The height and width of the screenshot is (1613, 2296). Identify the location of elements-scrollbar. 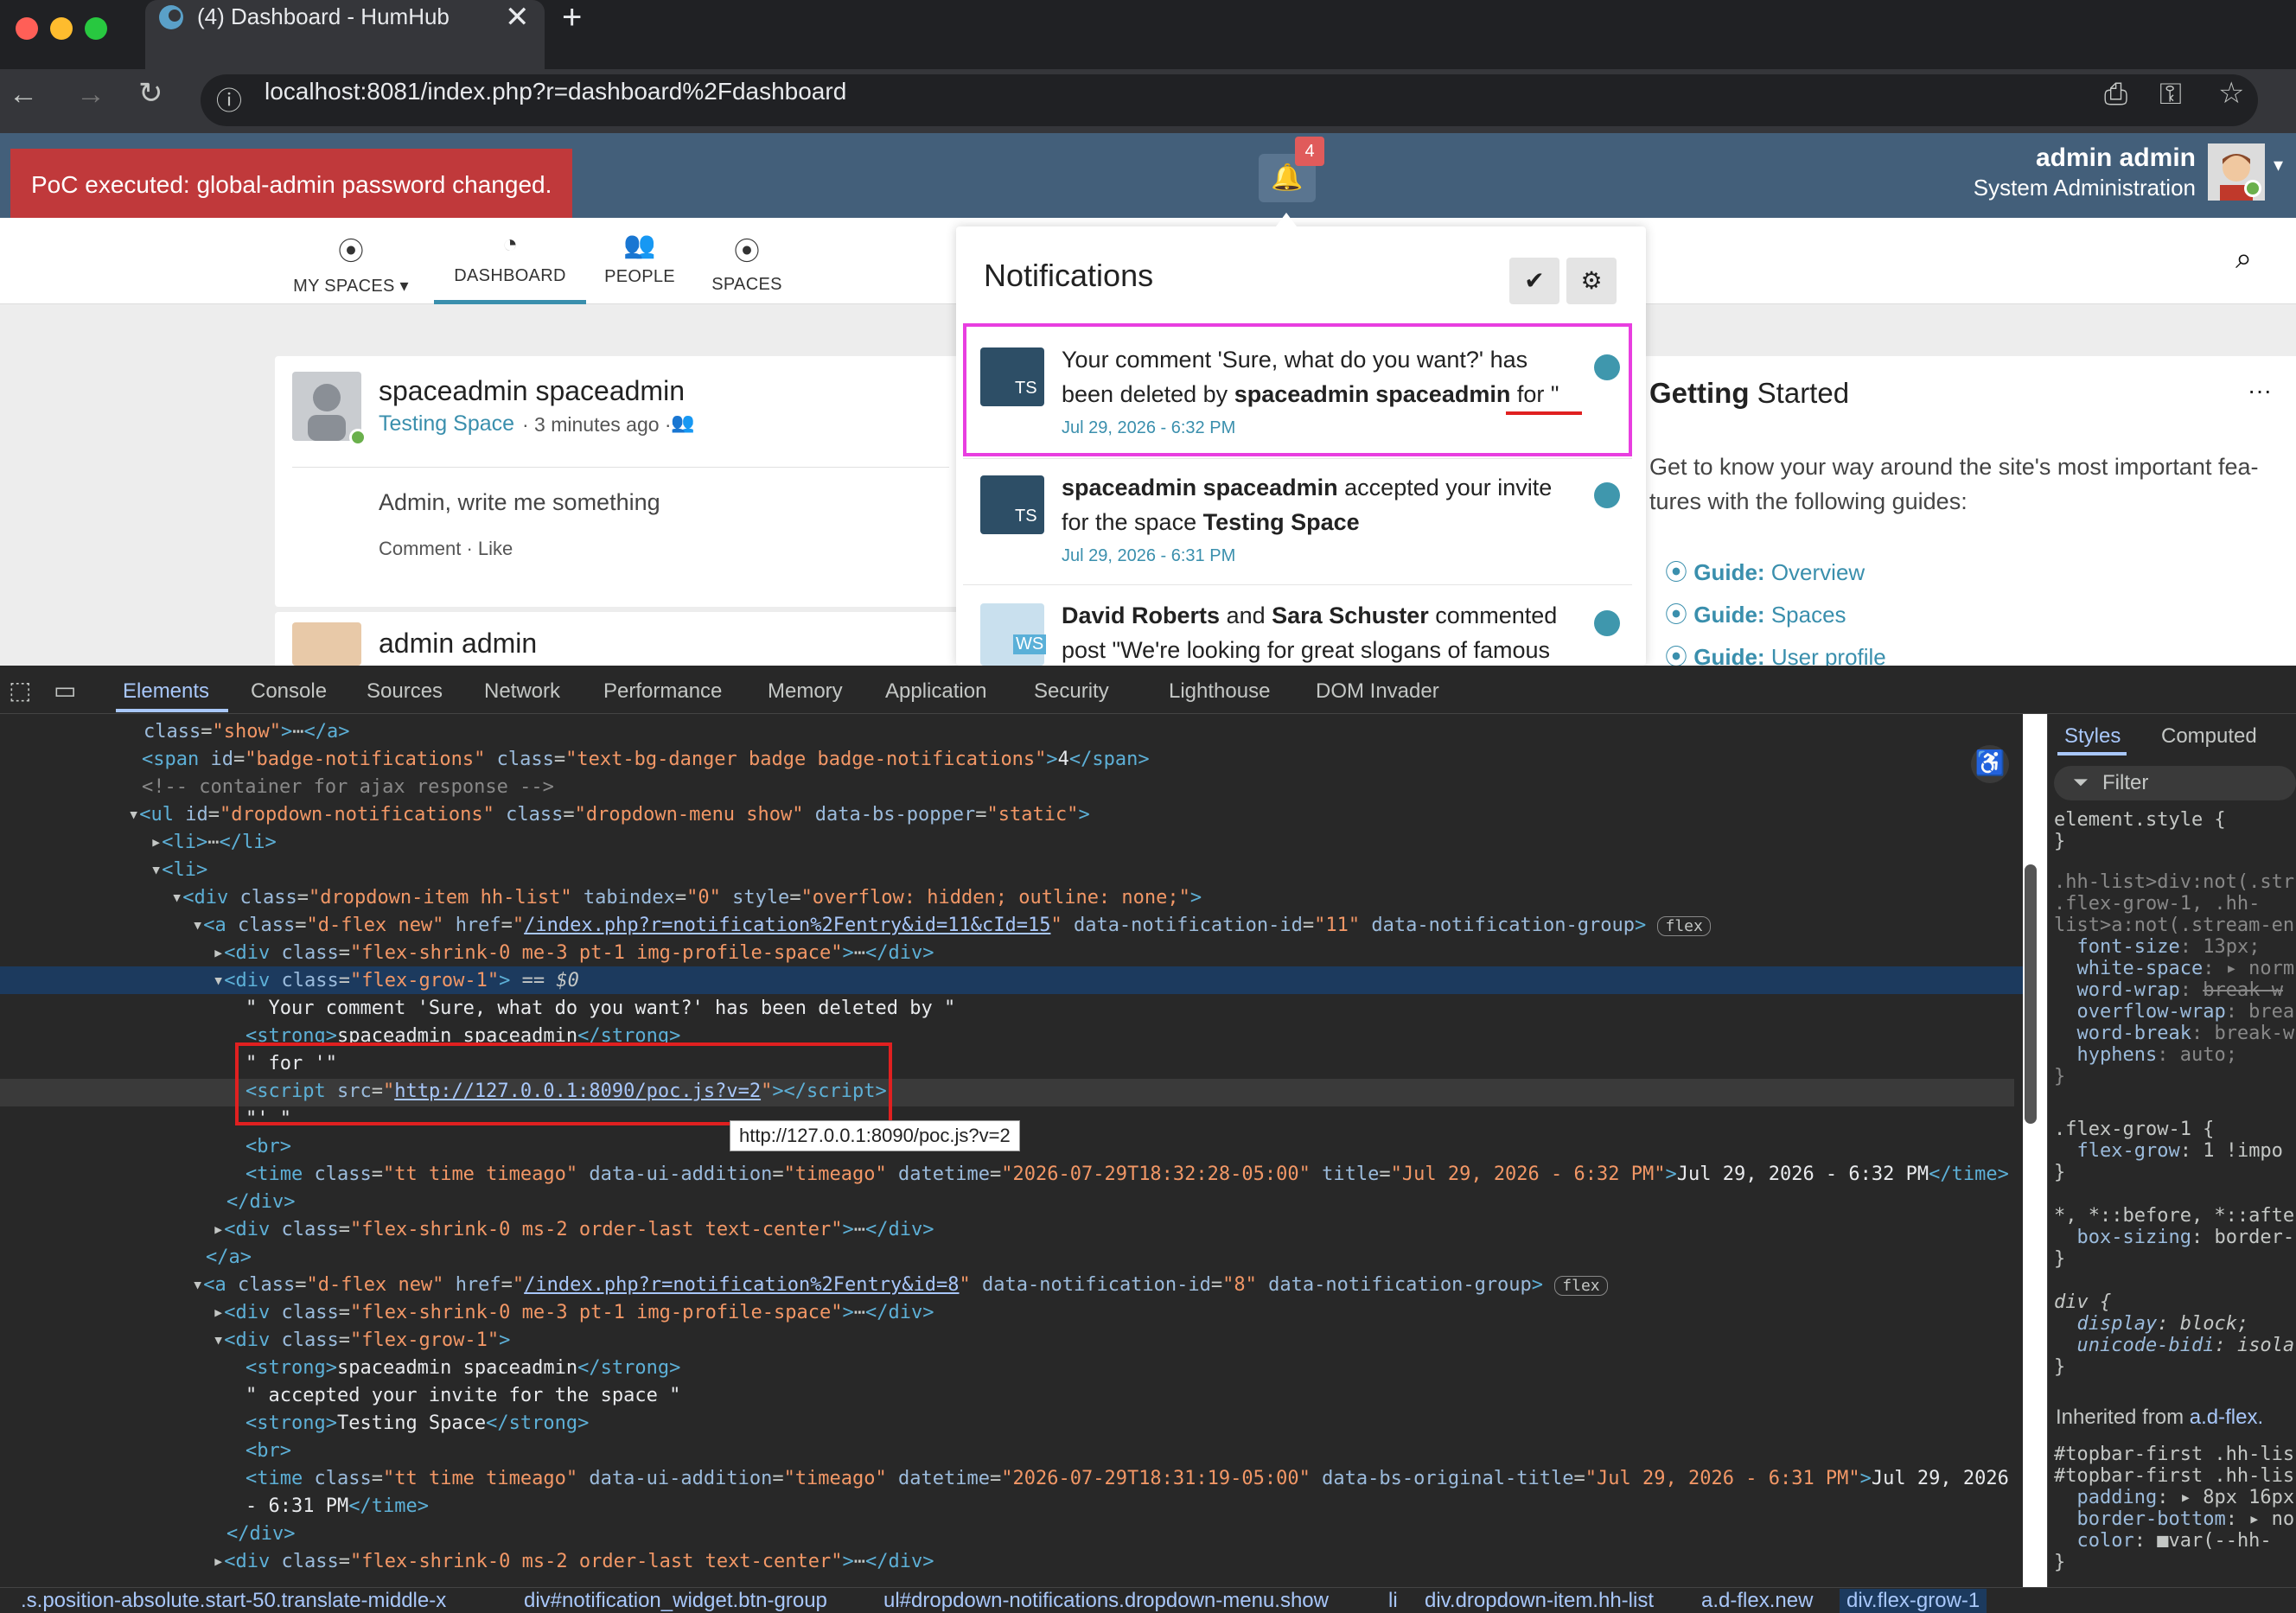
(2031, 994).